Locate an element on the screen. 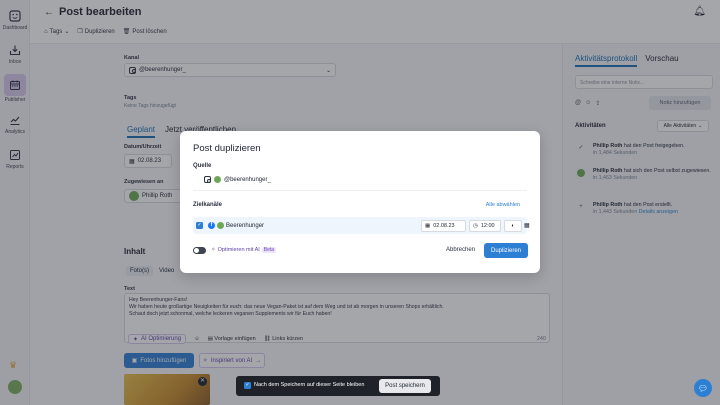 This screenshot has height=405, width=720. optimize-ai-label: ✧ Optimieren mit AI Beta is located at coordinates (244, 250).